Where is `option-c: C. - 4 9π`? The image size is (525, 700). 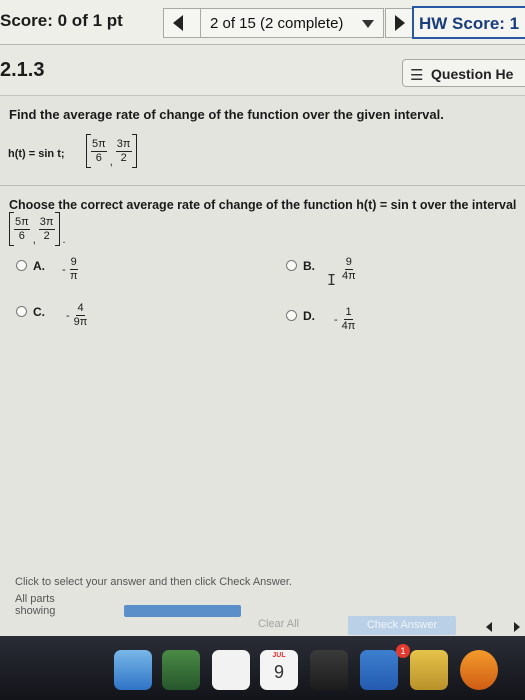 option-c: C. - 4 9π is located at coordinates (66, 317).